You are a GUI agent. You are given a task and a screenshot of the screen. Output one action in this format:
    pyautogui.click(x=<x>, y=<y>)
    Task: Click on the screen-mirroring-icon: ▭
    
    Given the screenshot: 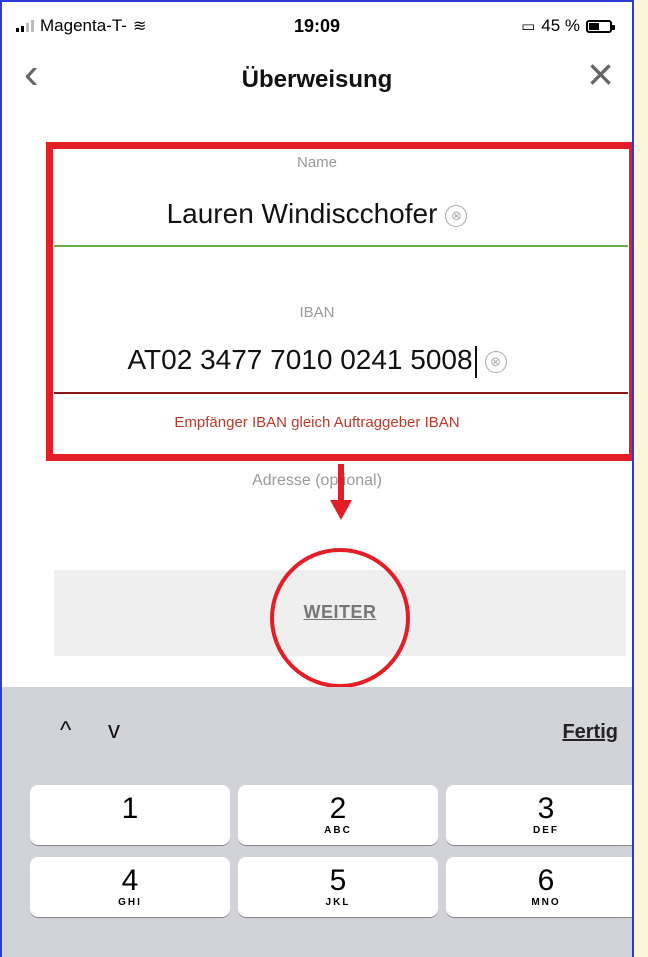 What is the action you would take?
    pyautogui.click(x=528, y=26)
    